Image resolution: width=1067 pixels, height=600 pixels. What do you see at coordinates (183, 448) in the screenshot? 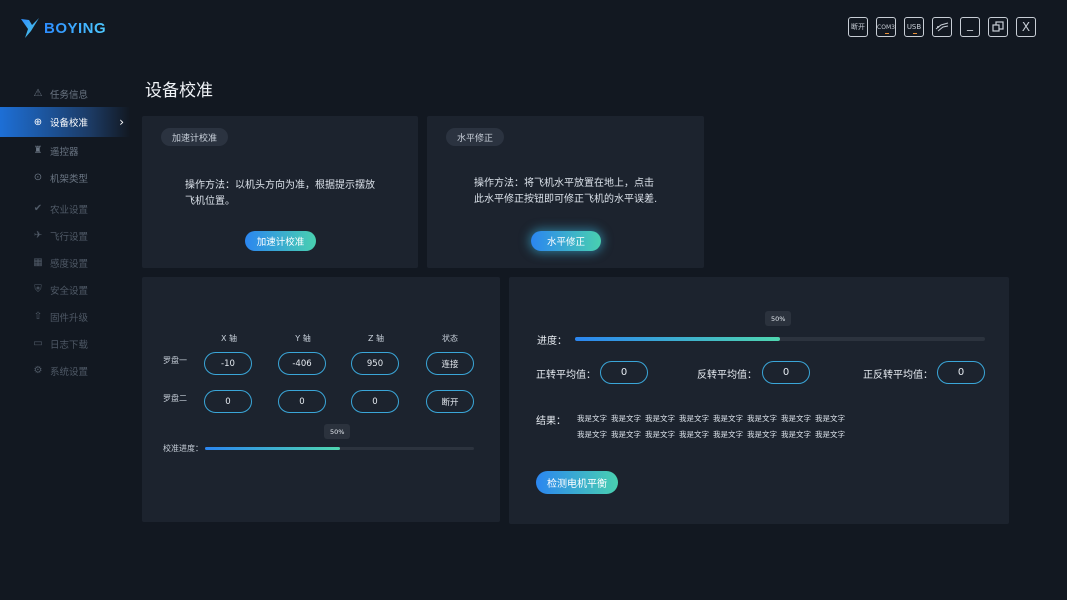
I see `compass-progress-label: 校准进度：` at bounding box center [183, 448].